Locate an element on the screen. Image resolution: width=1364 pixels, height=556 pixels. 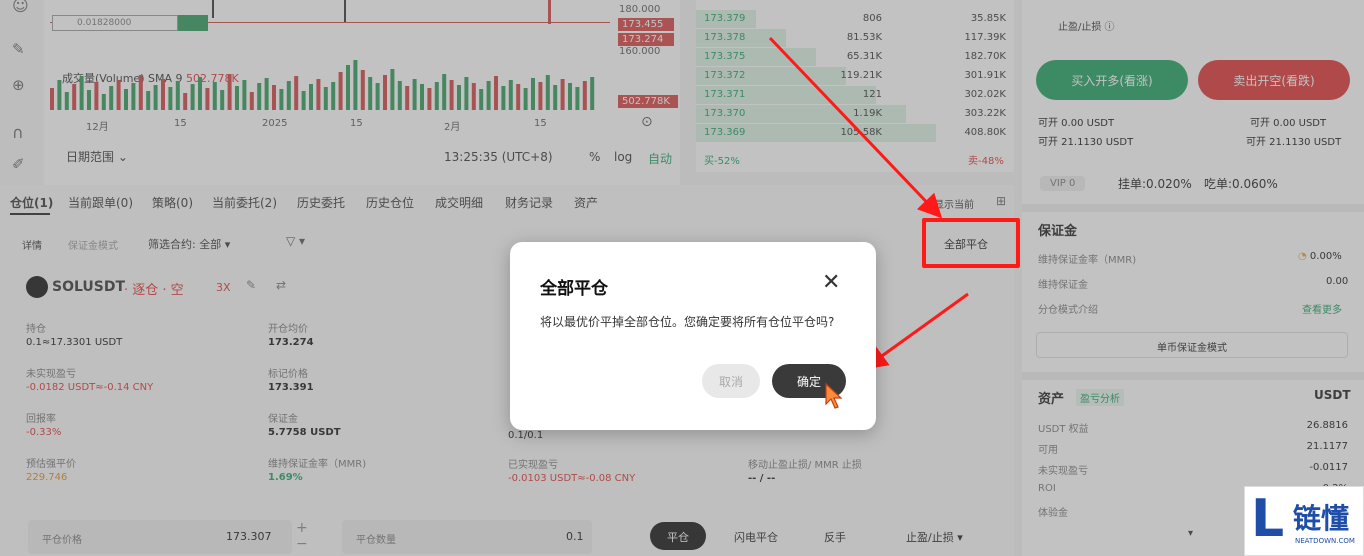
watermark-logo: L 链懂 NEATDOWN.COM is located at coordinates (1304, 521).